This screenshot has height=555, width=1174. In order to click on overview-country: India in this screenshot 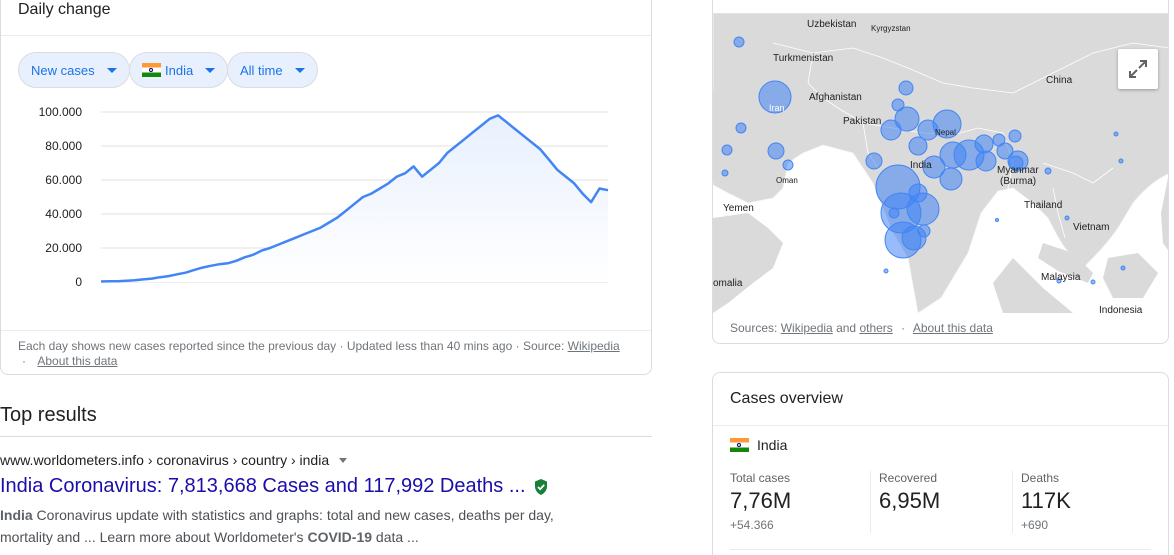, I will do `click(758, 445)`.